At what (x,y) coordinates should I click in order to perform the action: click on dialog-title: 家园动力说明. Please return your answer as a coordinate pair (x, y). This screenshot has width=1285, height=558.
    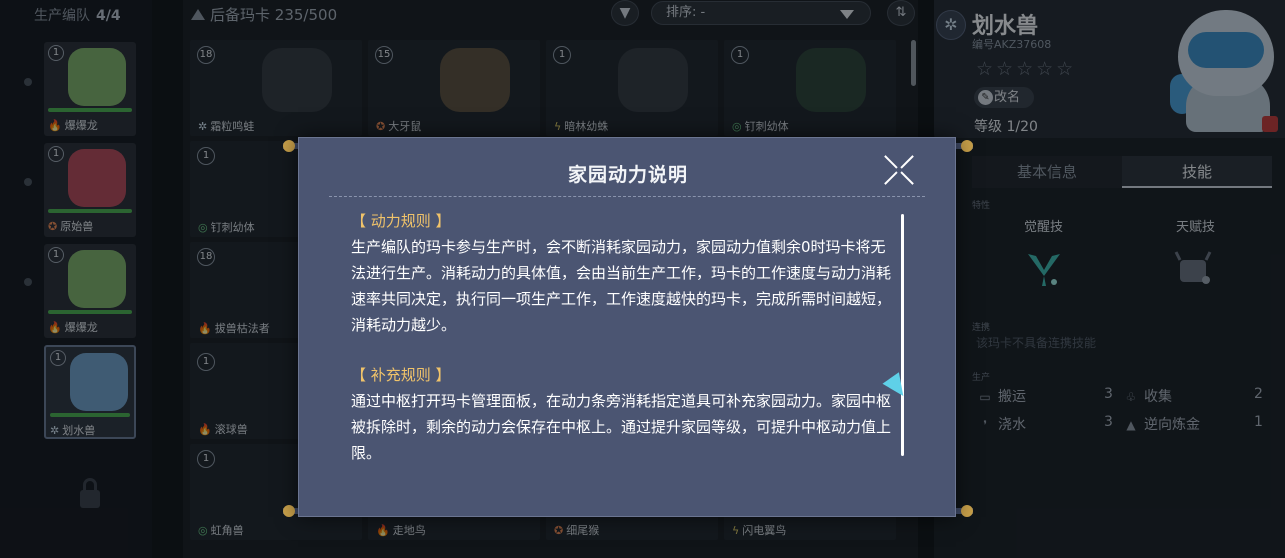
    Looking at the image, I should click on (627, 175).